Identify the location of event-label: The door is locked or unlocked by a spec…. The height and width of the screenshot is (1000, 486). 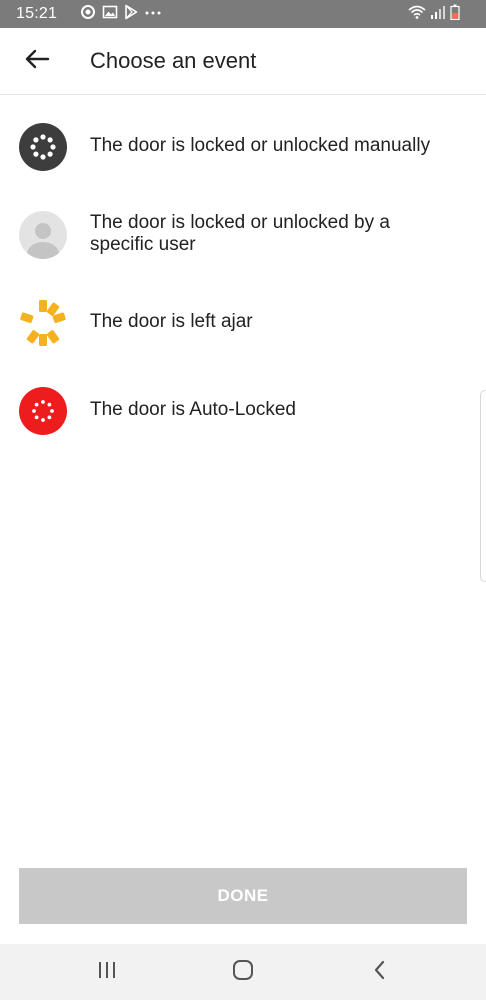
(240, 233).